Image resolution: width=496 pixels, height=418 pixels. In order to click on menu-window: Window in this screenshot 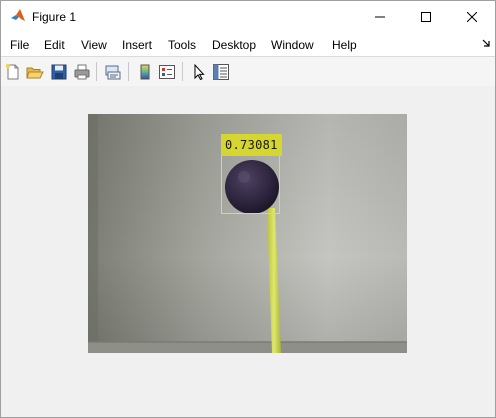, I will do `click(292, 45)`.